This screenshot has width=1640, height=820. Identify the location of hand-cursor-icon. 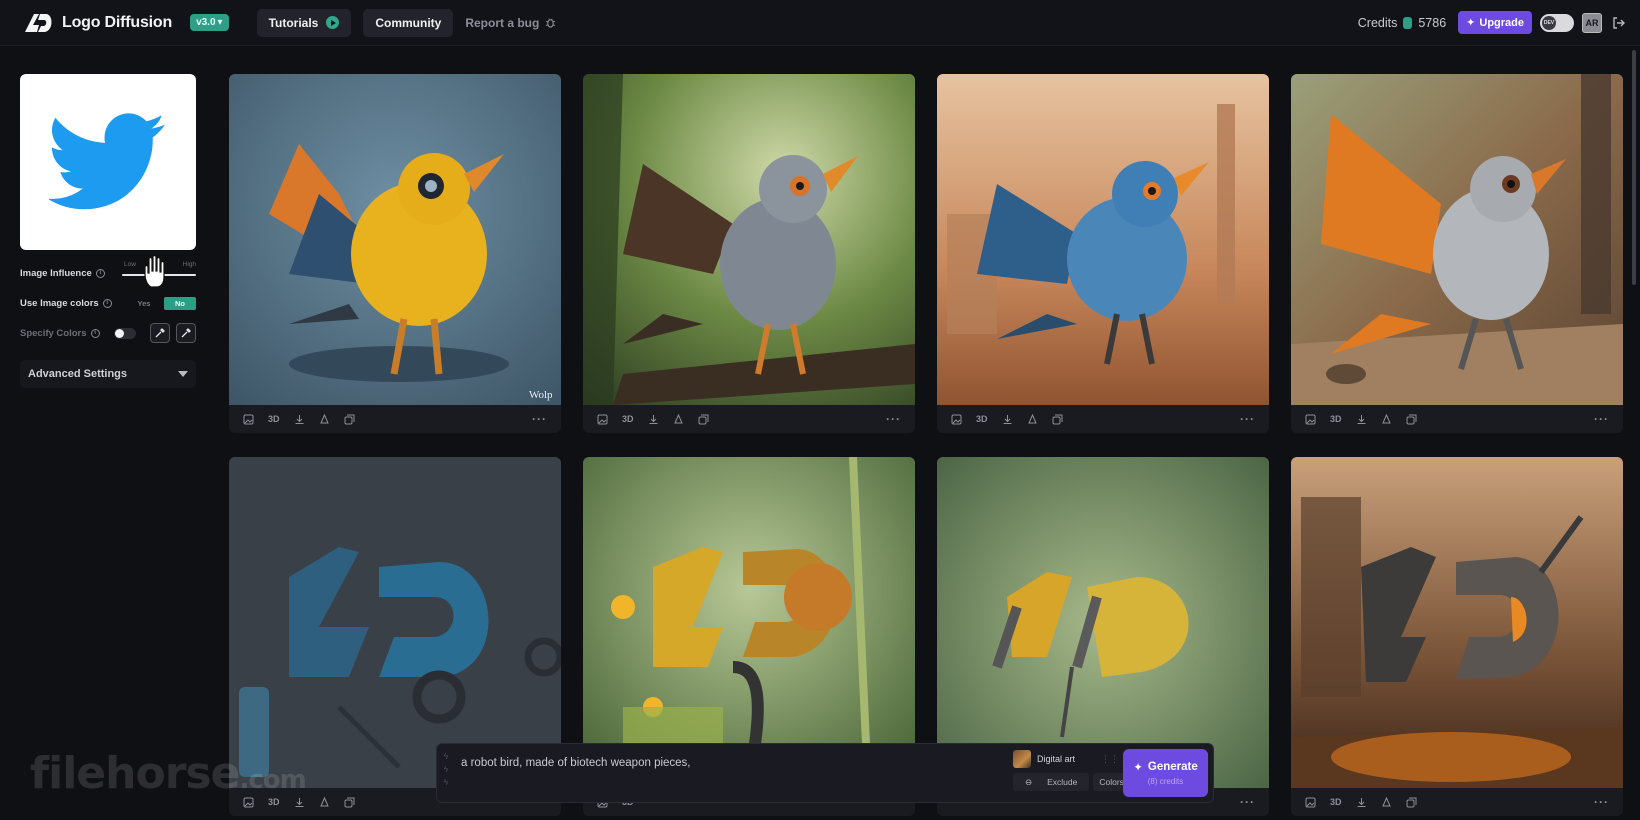
(154, 271).